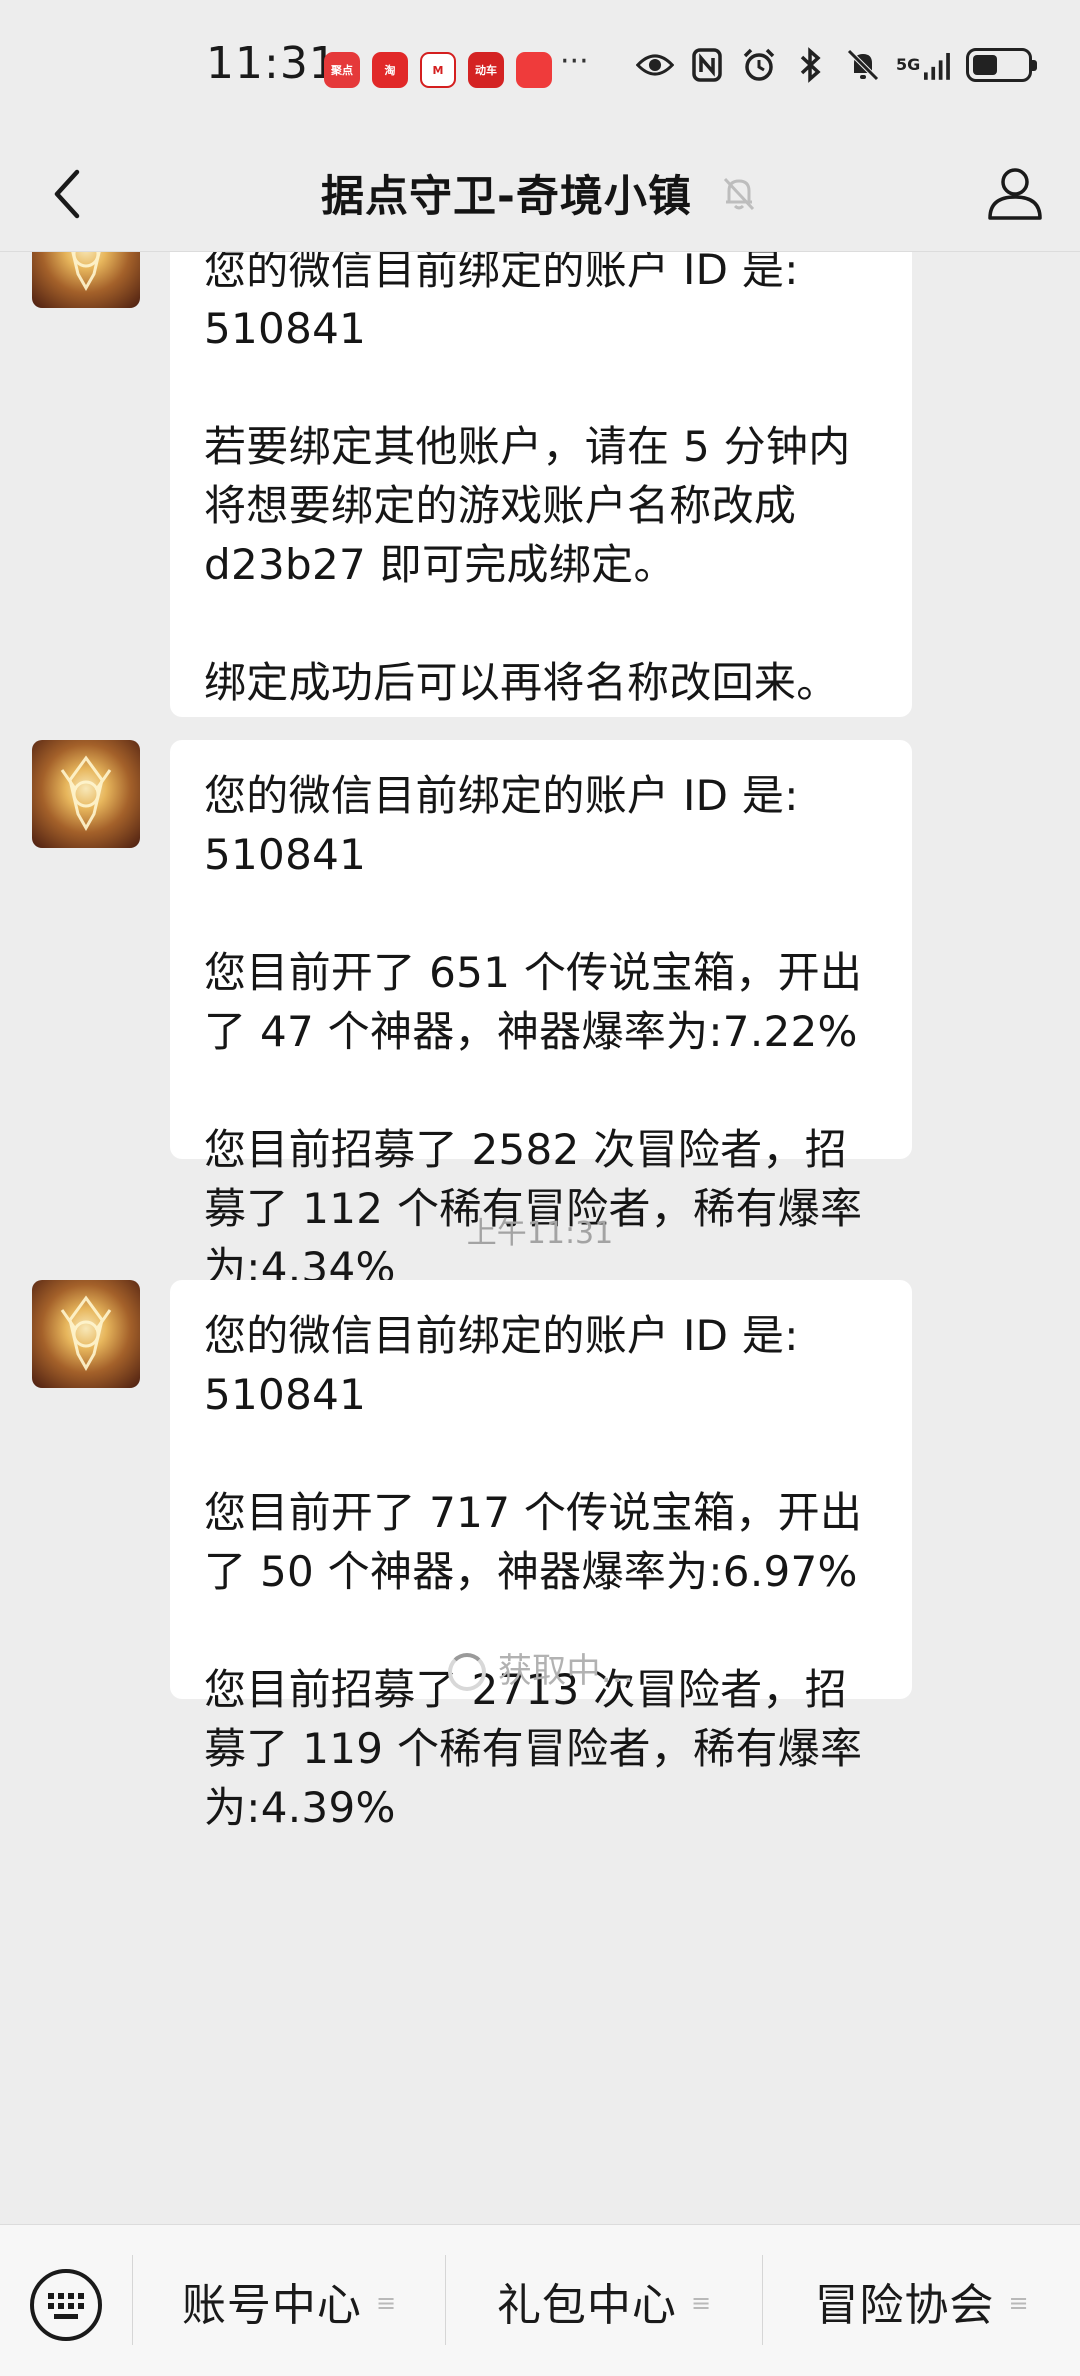 Image resolution: width=1080 pixels, height=2376 pixels. I want to click on status-icons: 5G, so click(836, 65).